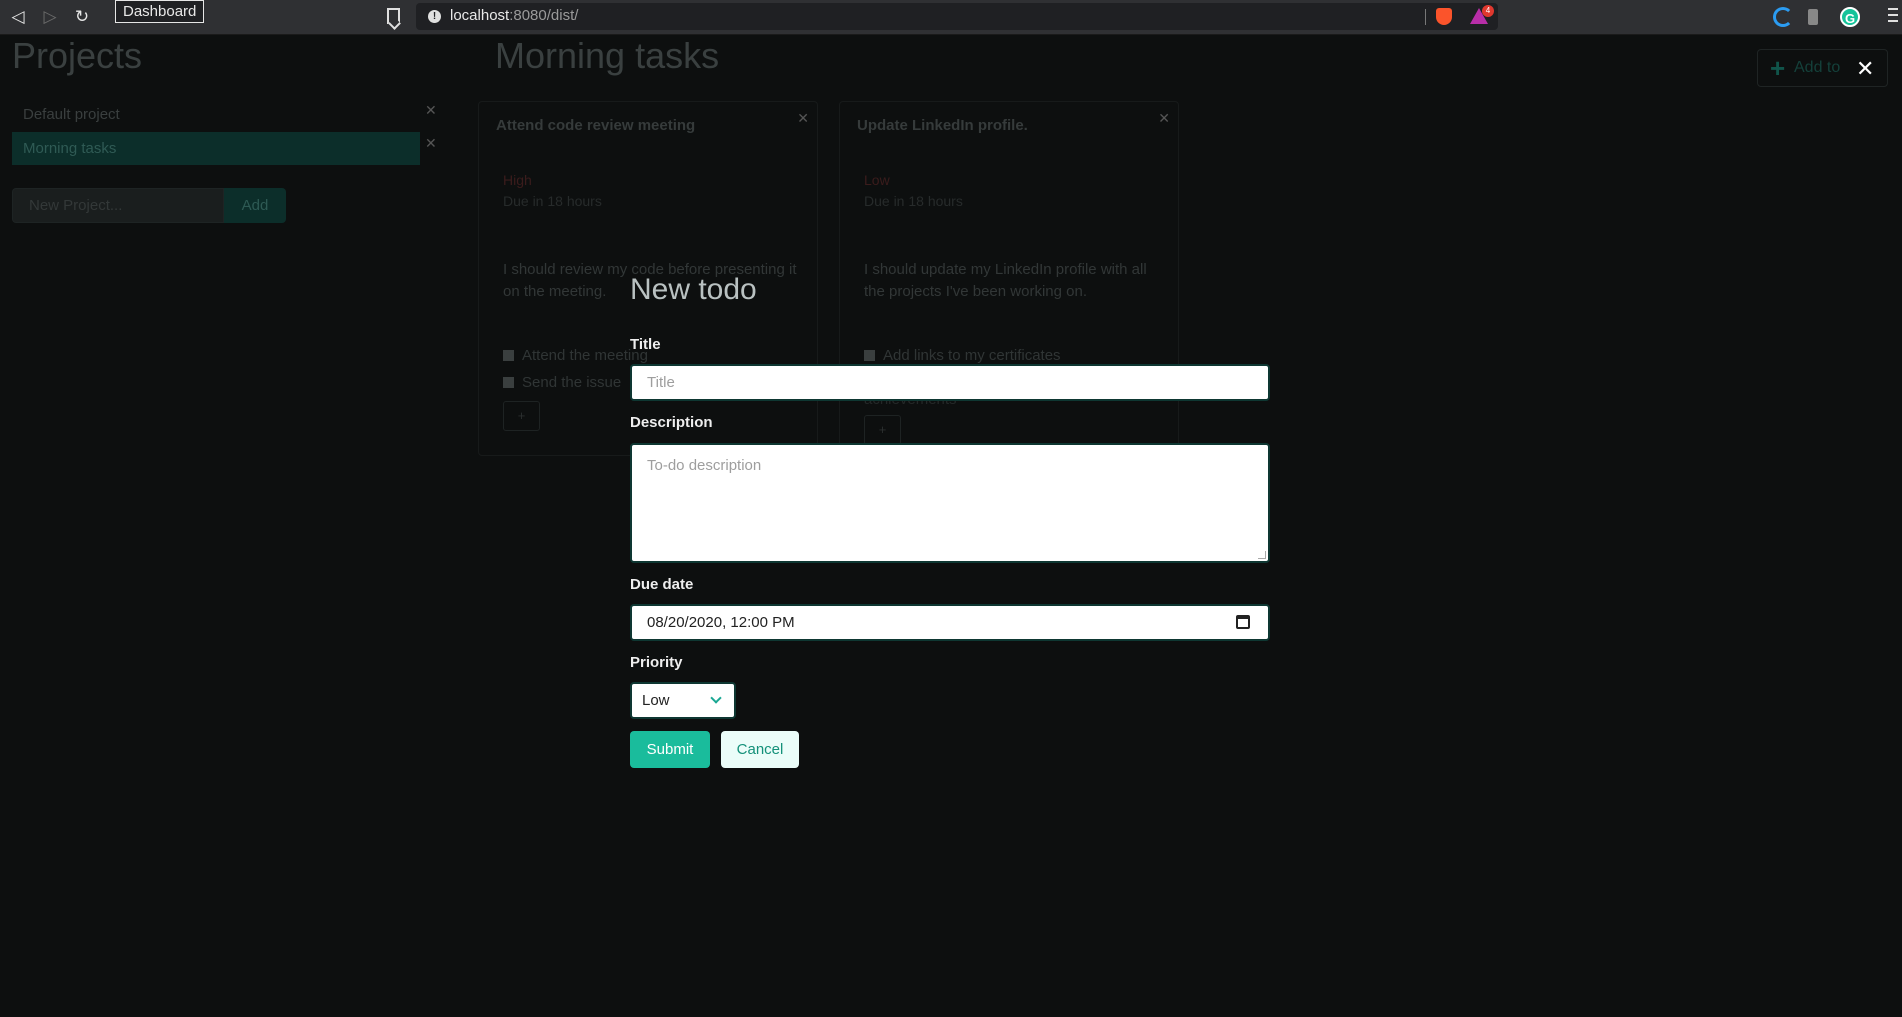  Describe the element at coordinates (1813, 17) in the screenshot. I see `extension-slider-icon` at that location.